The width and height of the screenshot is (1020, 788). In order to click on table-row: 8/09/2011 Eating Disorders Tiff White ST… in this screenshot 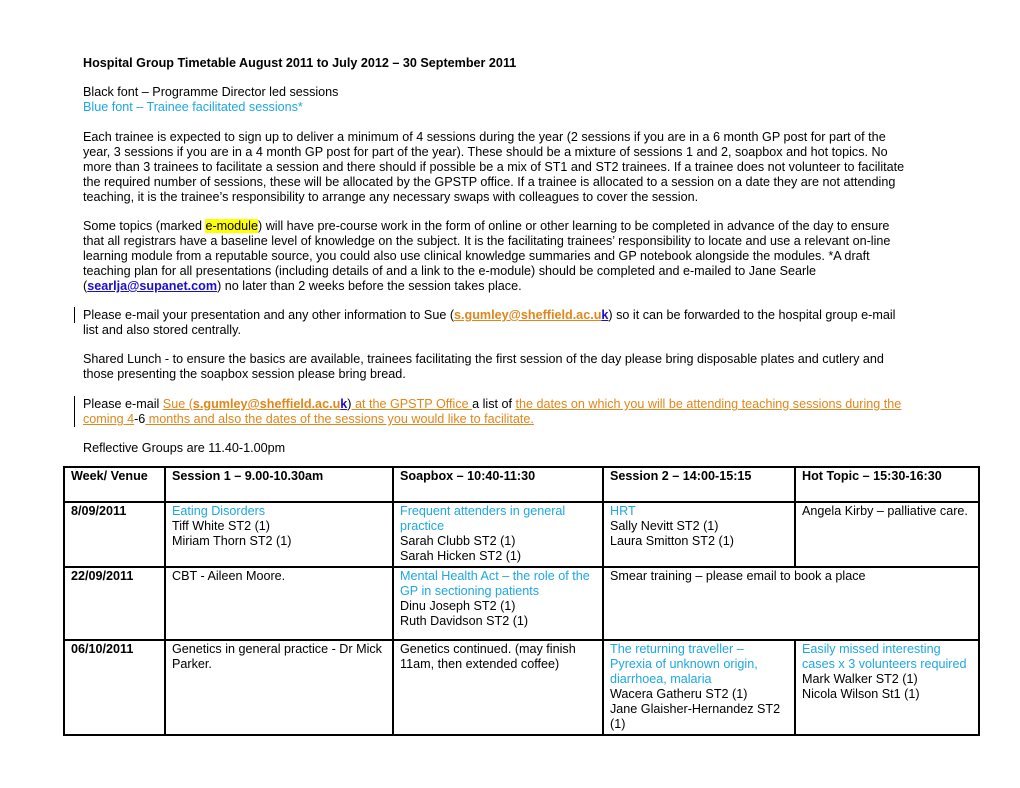, I will do `click(521, 534)`.